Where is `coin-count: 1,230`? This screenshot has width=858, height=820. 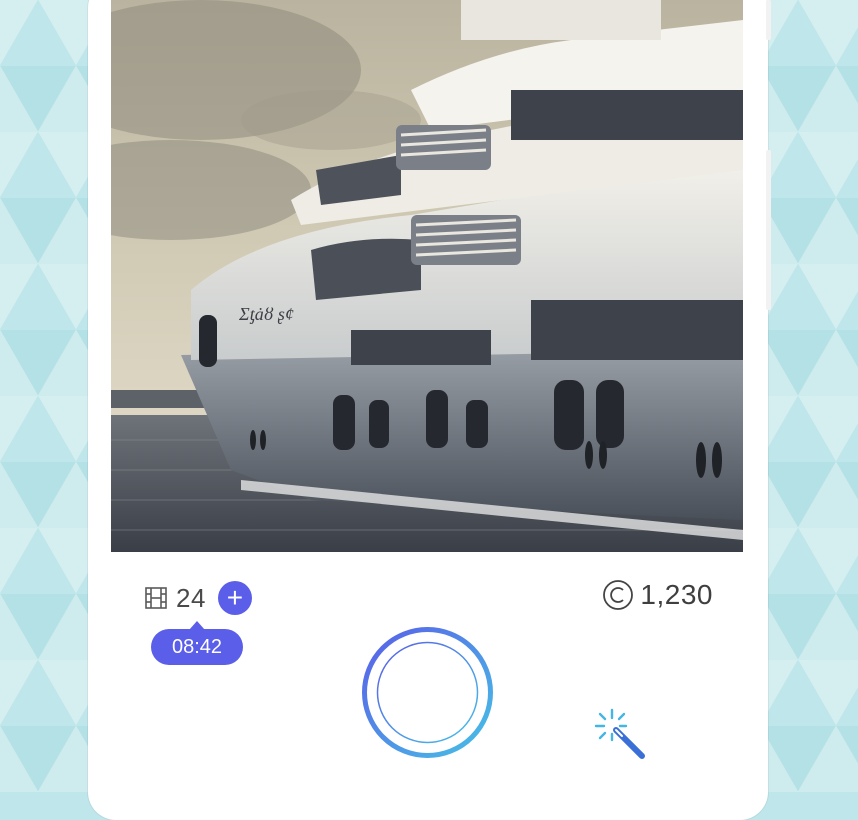 coin-count: 1,230 is located at coordinates (676, 594).